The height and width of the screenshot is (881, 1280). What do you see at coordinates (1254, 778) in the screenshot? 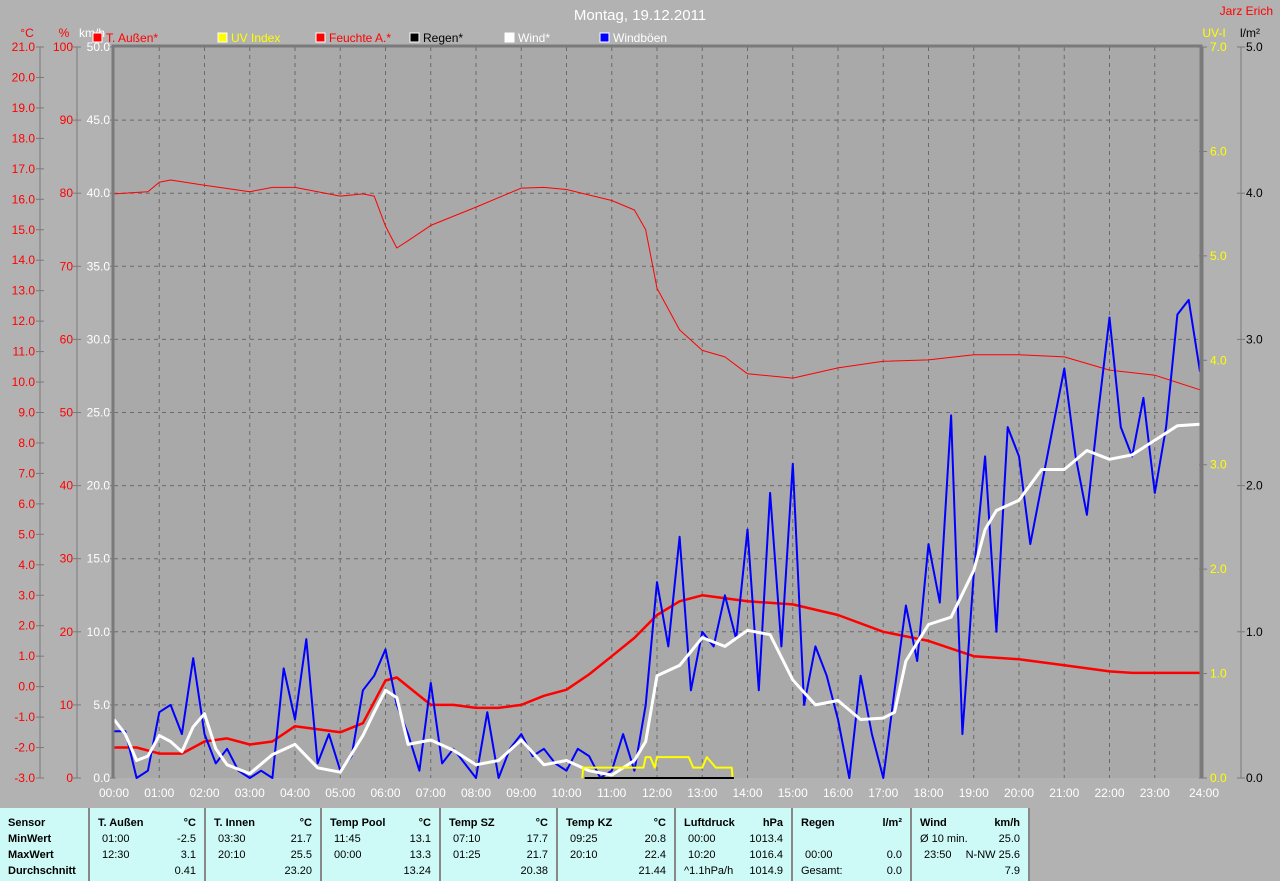
I see `rain-tick-label: 0.0` at bounding box center [1254, 778].